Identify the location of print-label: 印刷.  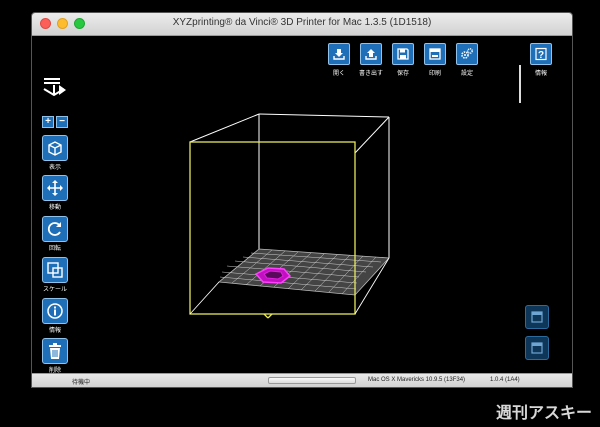
(434, 74).